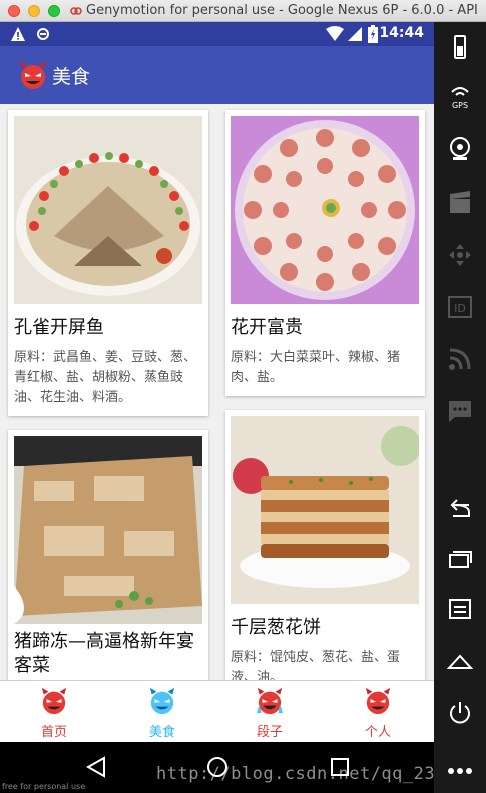  What do you see at coordinates (44, 786) in the screenshot?
I see `watermark-small: free for personal use` at bounding box center [44, 786].